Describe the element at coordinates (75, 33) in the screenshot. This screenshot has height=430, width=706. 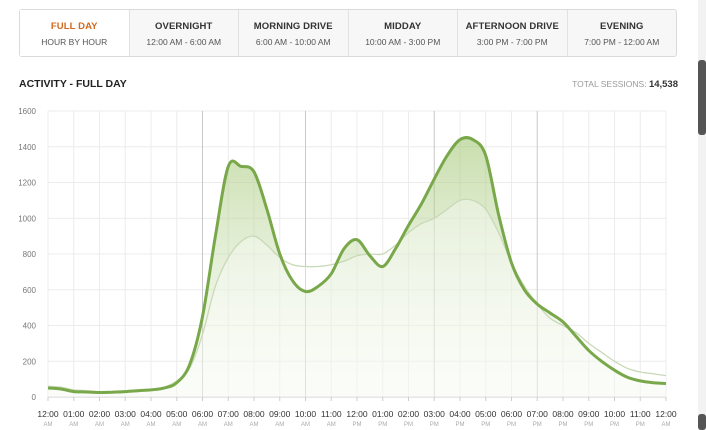
I see `tab-full-day: FULL DAY HOUR BY HOUR` at that location.